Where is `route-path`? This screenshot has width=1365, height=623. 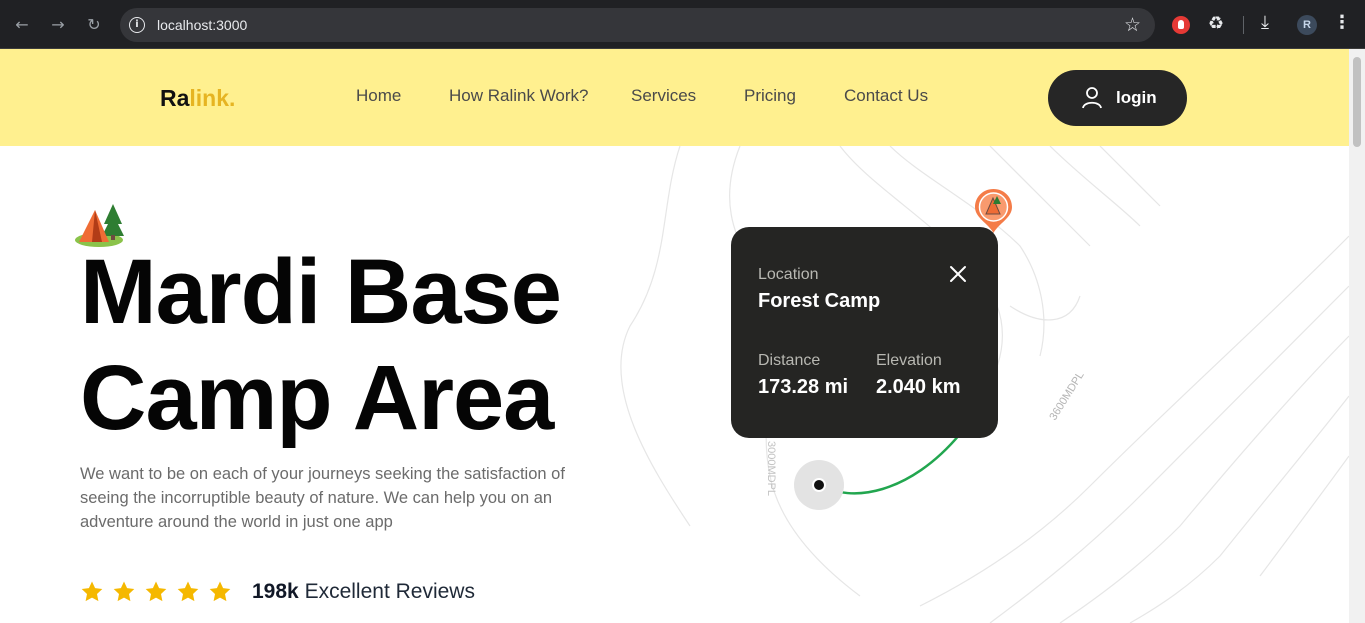
route-path is located at coordinates (877, 472).